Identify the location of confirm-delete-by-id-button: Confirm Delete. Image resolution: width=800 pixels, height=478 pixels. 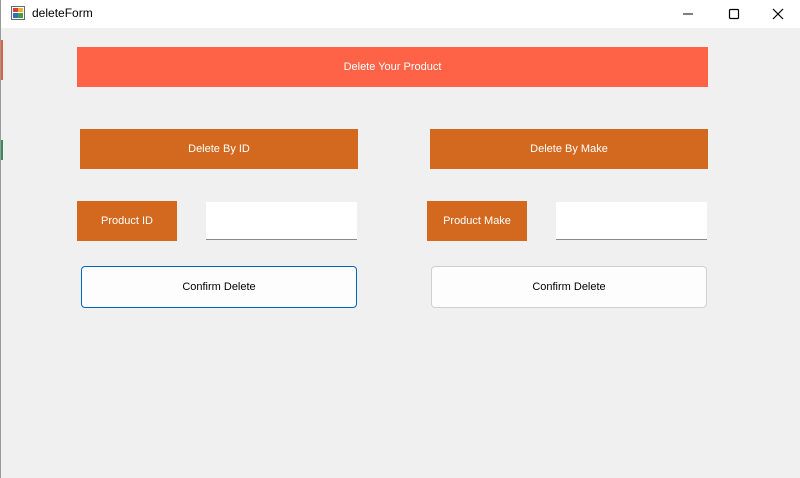
(219, 287).